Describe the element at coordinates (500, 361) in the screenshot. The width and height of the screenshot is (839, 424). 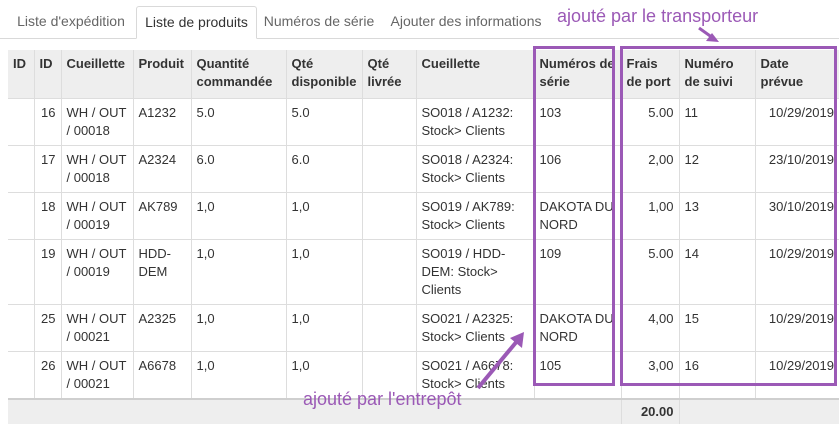
I see `warehouse-arrow-icon` at that location.